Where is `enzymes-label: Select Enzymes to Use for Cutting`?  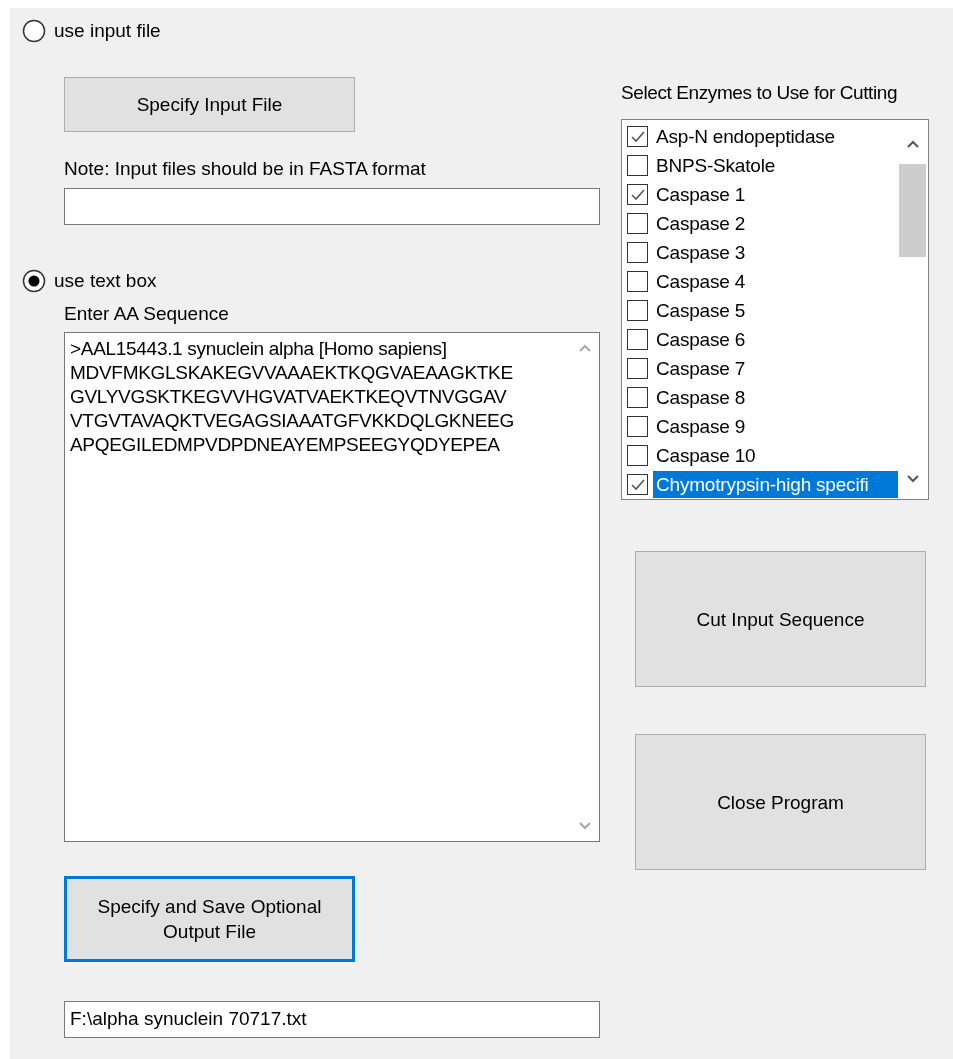 enzymes-label: Select Enzymes to Use for Cutting is located at coordinates (760, 93).